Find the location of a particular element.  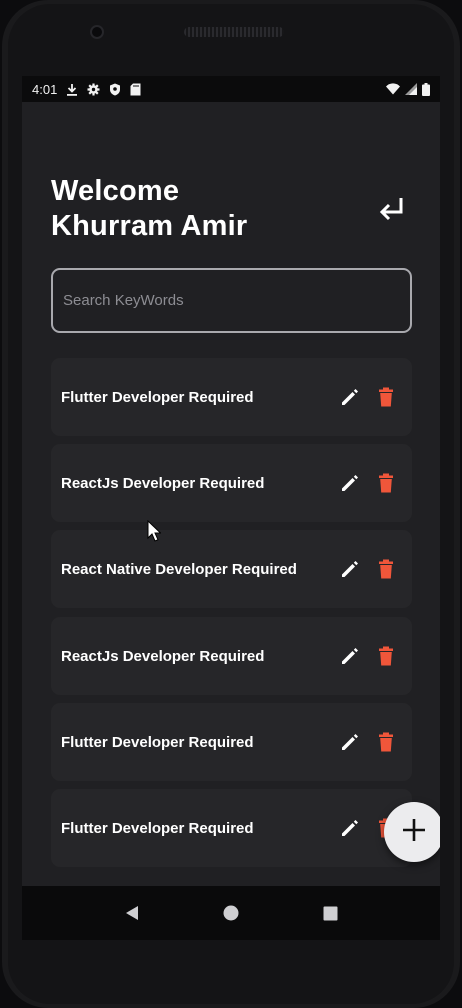

home-circle-icon is located at coordinates (231, 913).